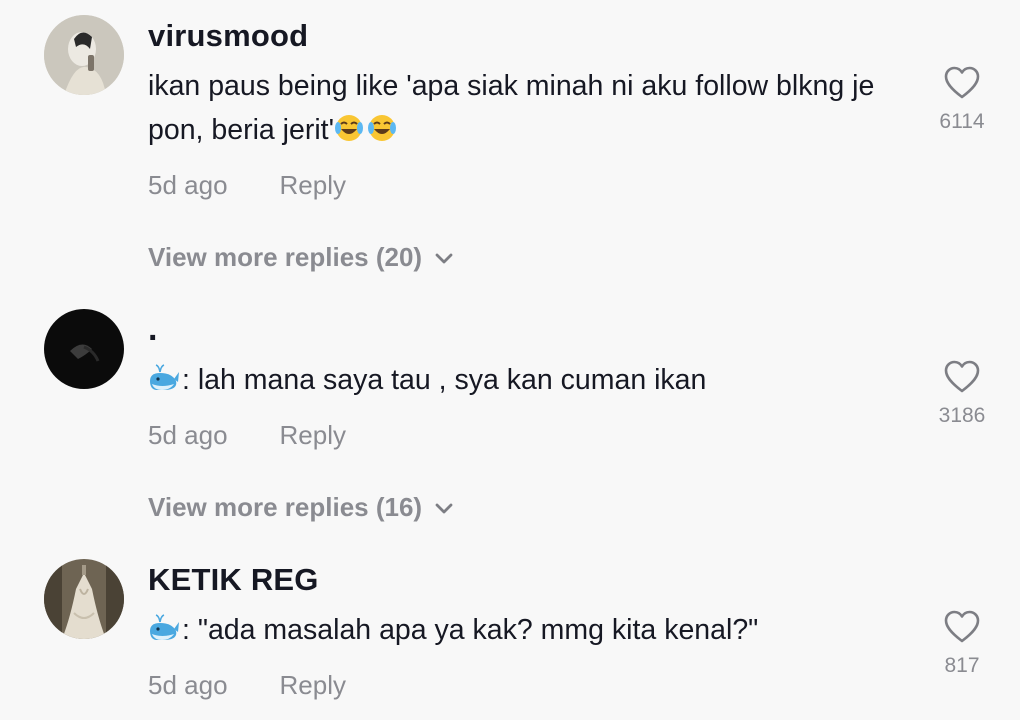 The image size is (1020, 720). What do you see at coordinates (444, 380) in the screenshot?
I see `comment-body: : lah mana saya tau , sya kan cuman ikan` at bounding box center [444, 380].